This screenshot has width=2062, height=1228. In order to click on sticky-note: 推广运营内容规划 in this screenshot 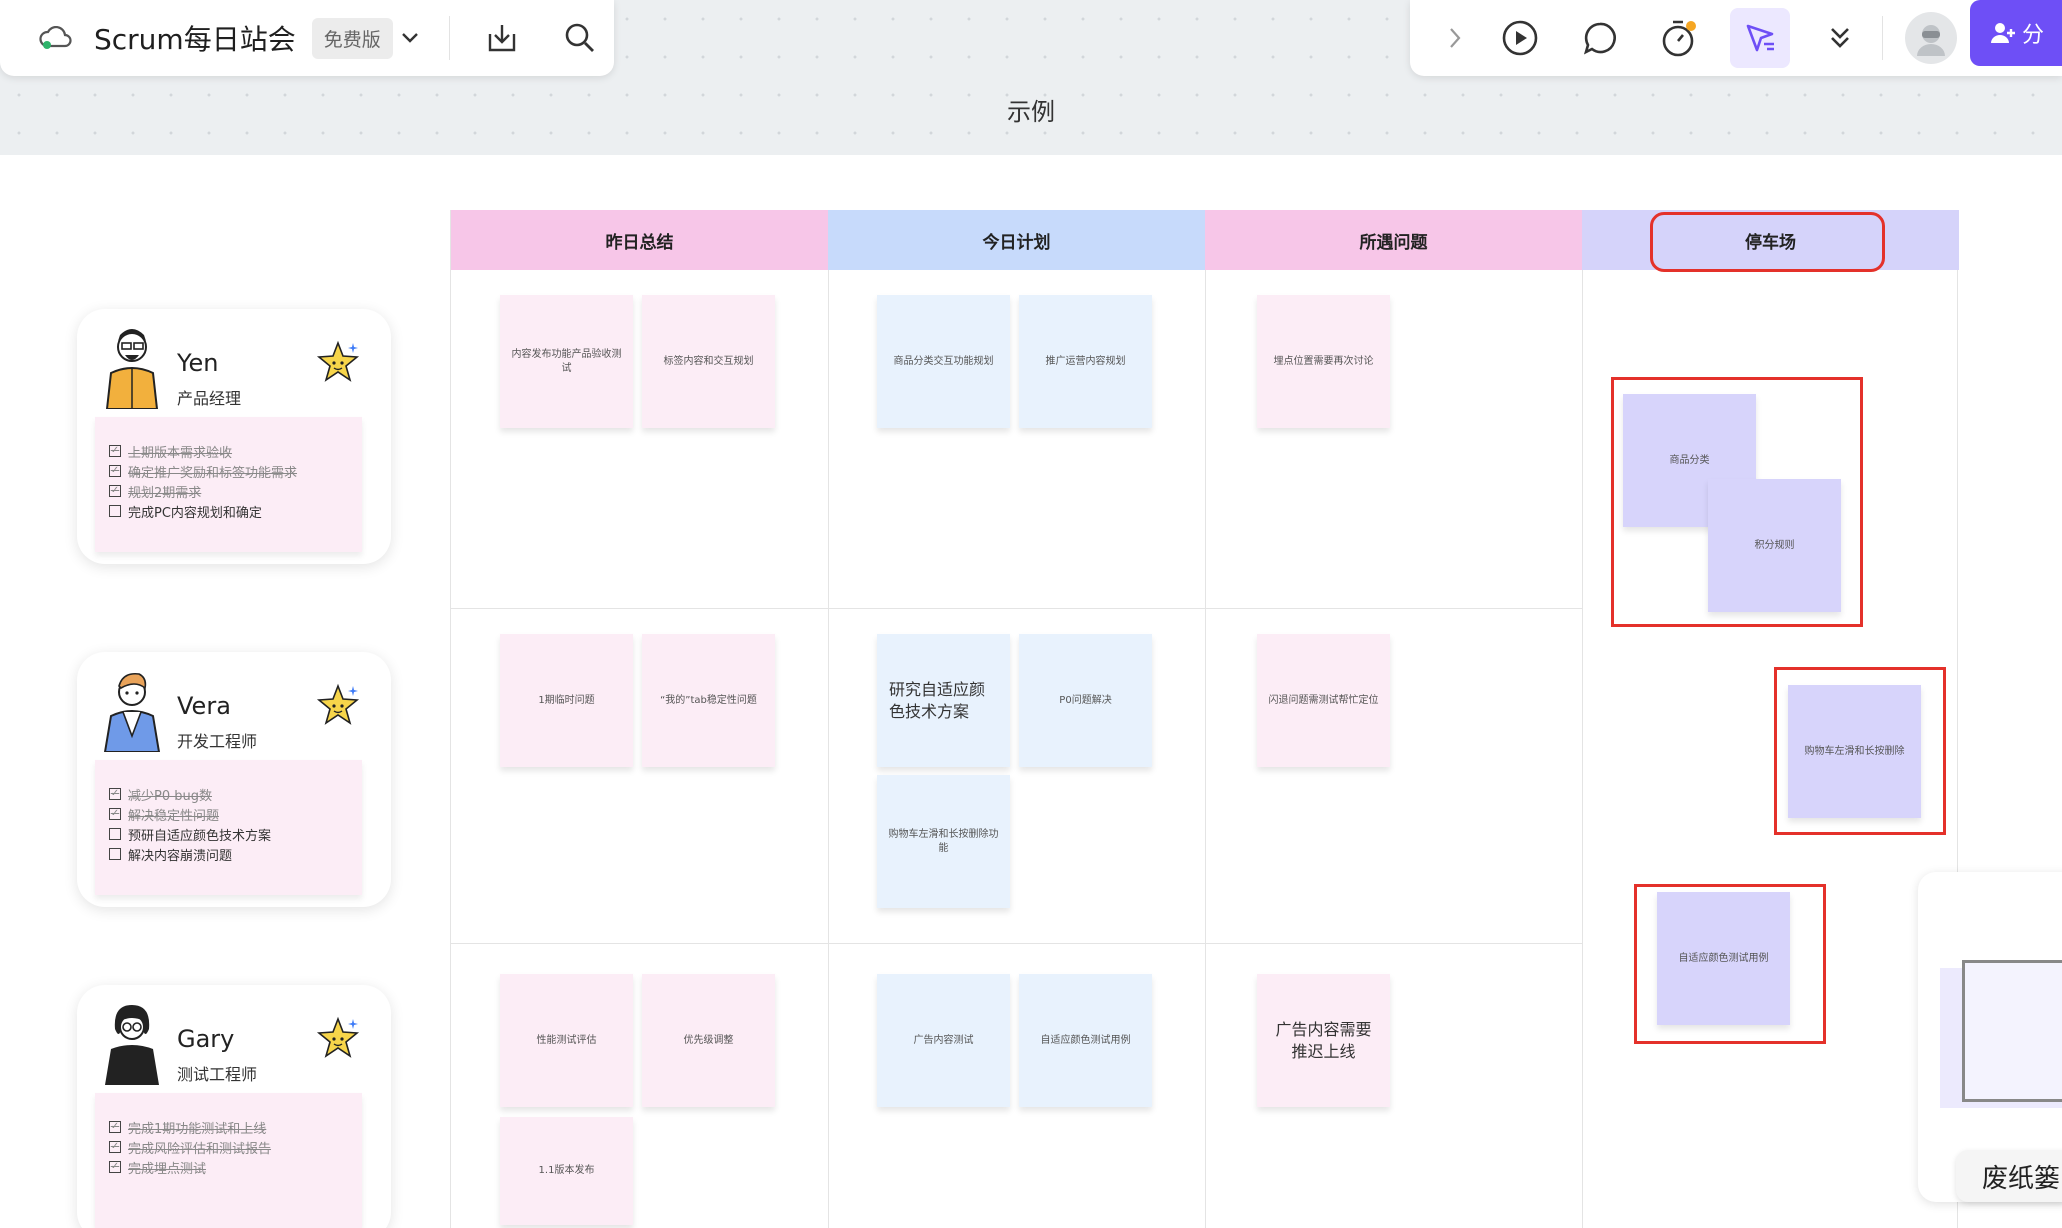, I will do `click(1085, 361)`.